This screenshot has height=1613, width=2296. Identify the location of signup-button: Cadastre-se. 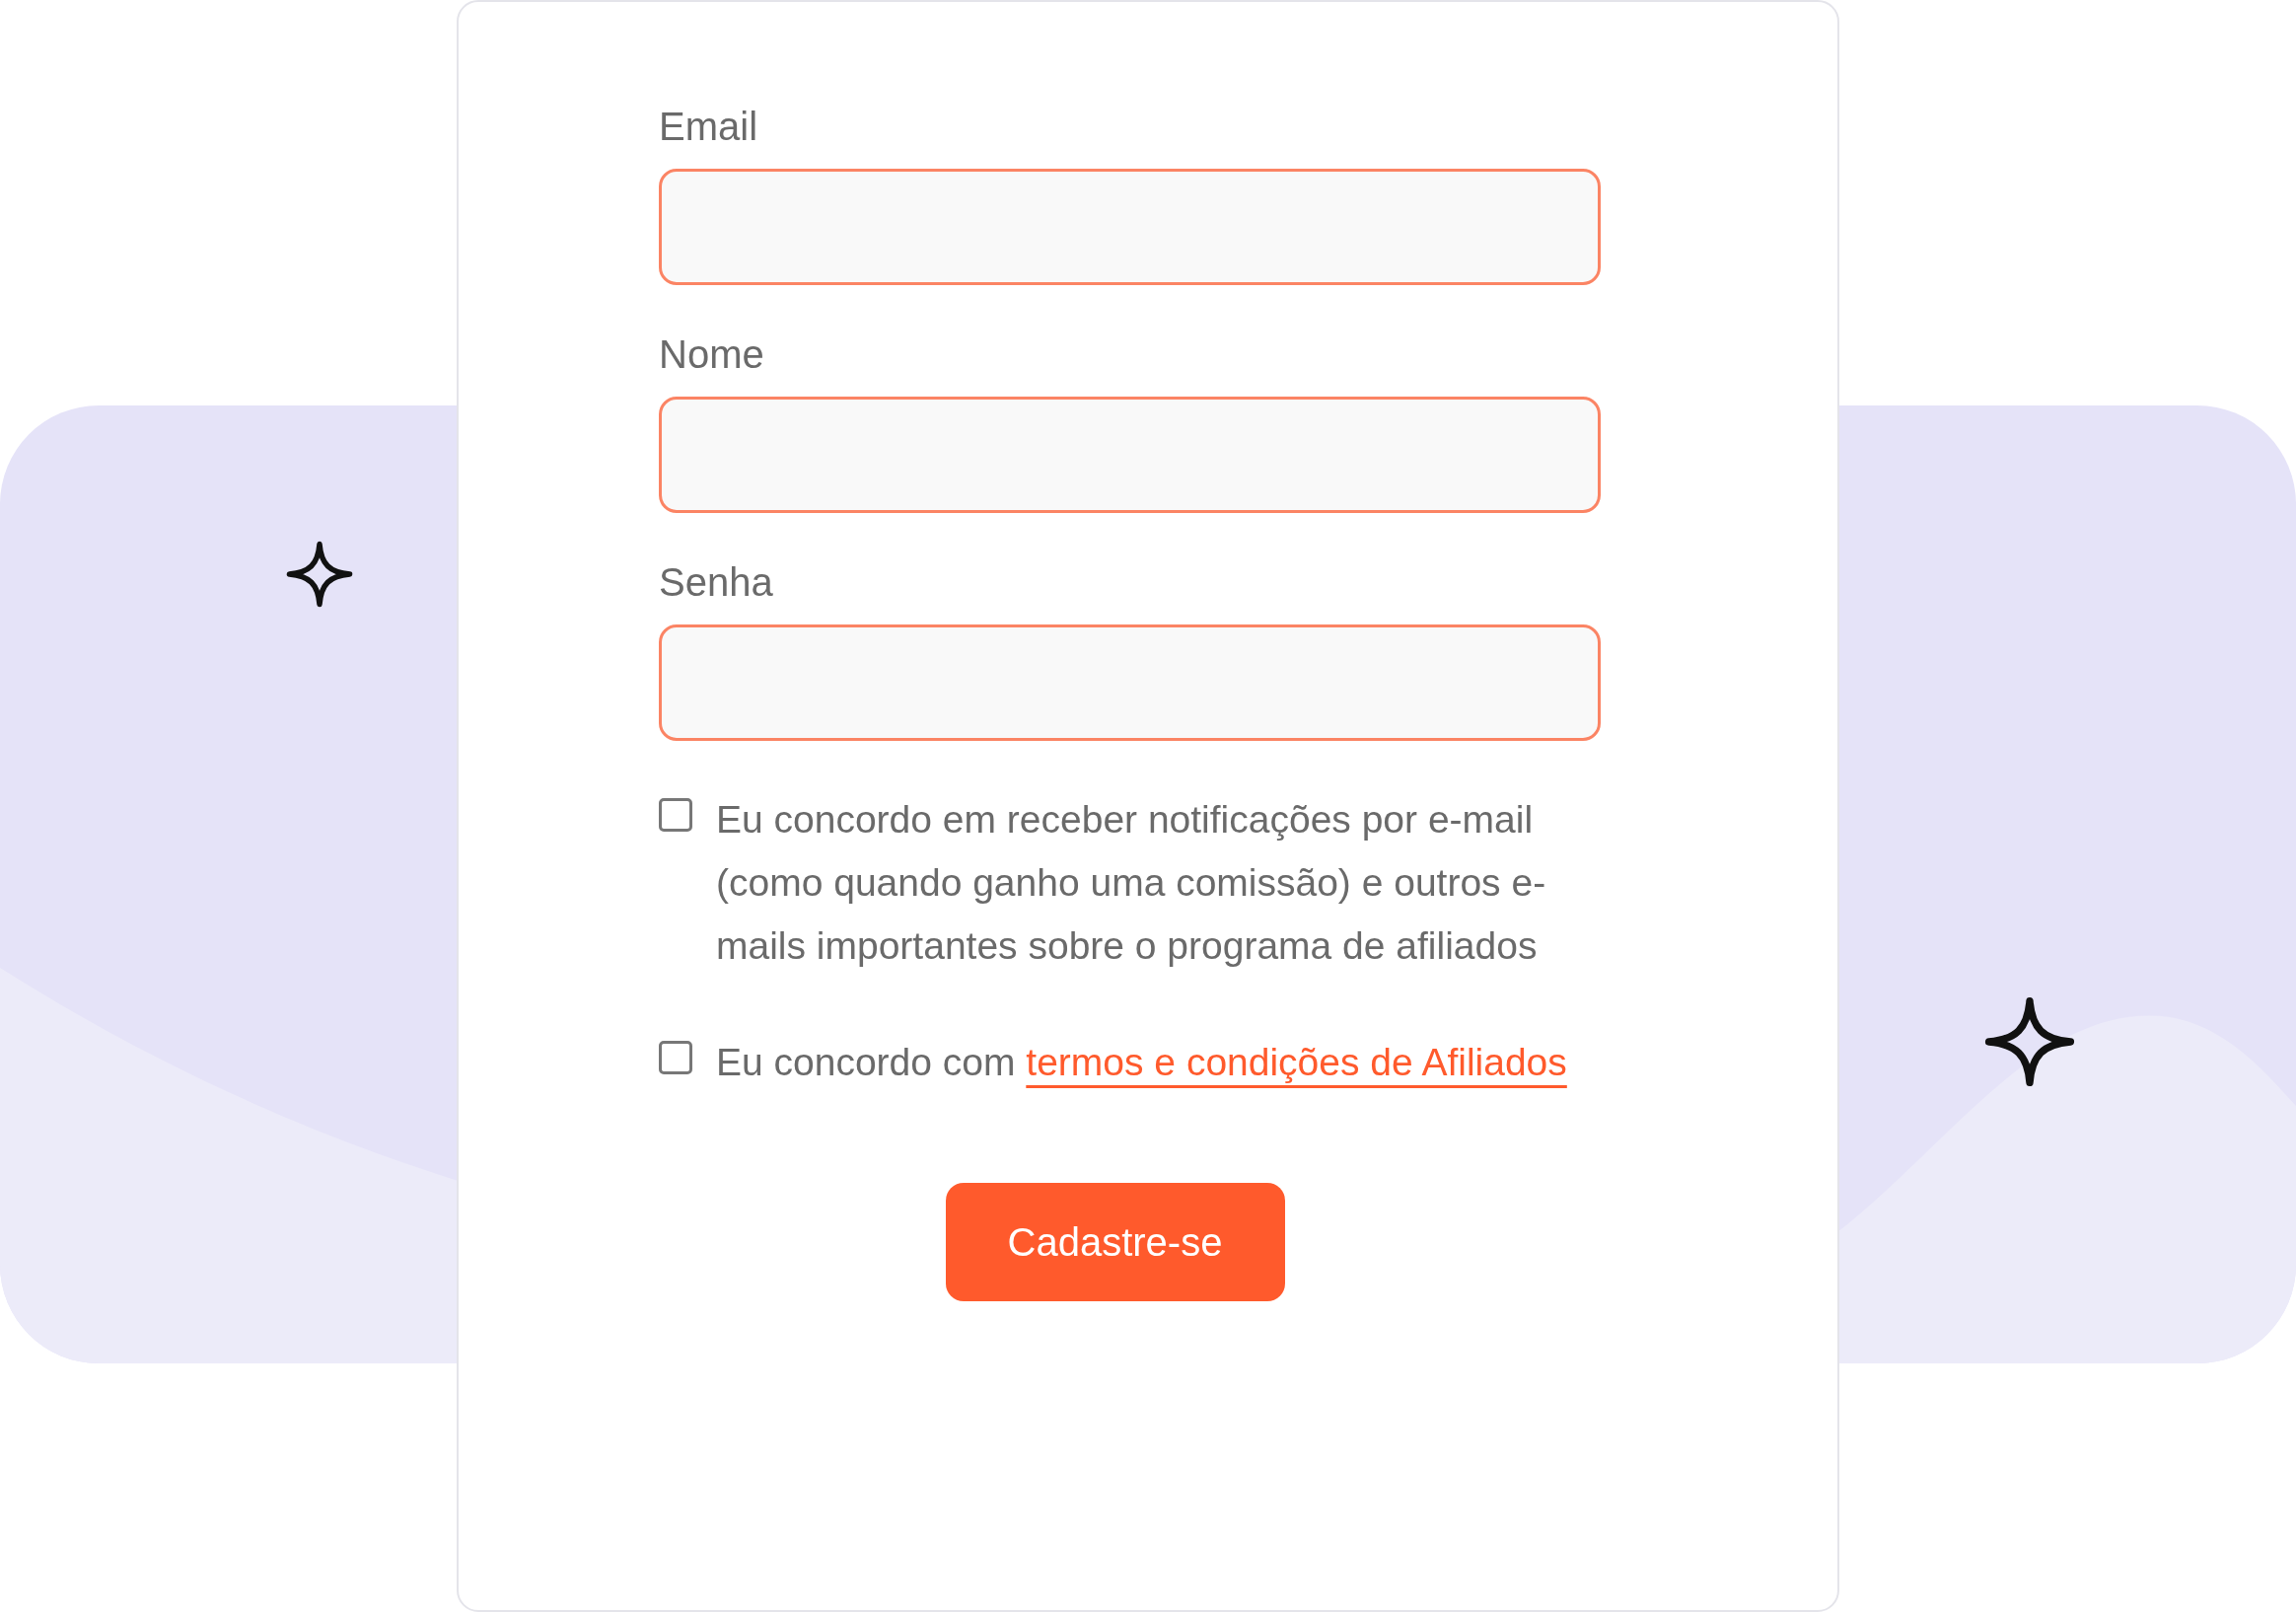
(1115, 1242).